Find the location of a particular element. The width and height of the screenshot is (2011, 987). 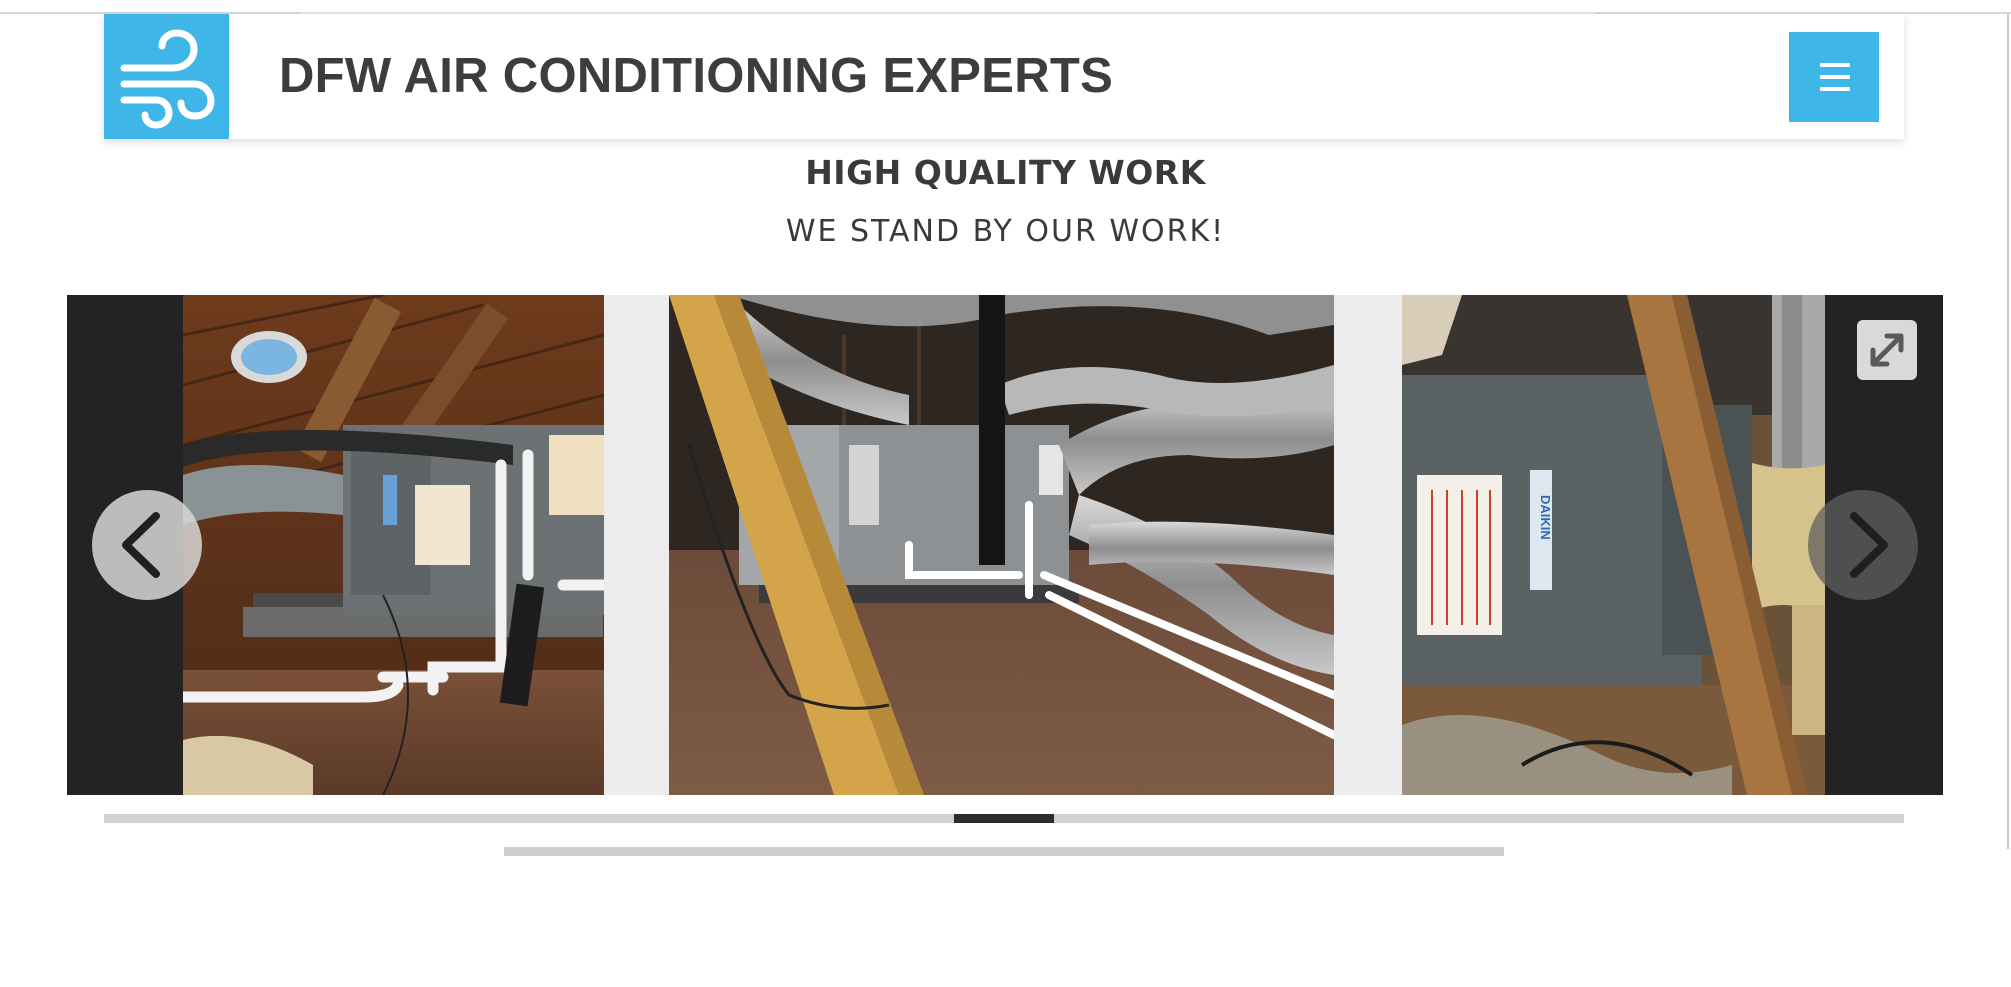

site-title: DFW AIR CONDITIONING EXPERTS is located at coordinates (696, 76).